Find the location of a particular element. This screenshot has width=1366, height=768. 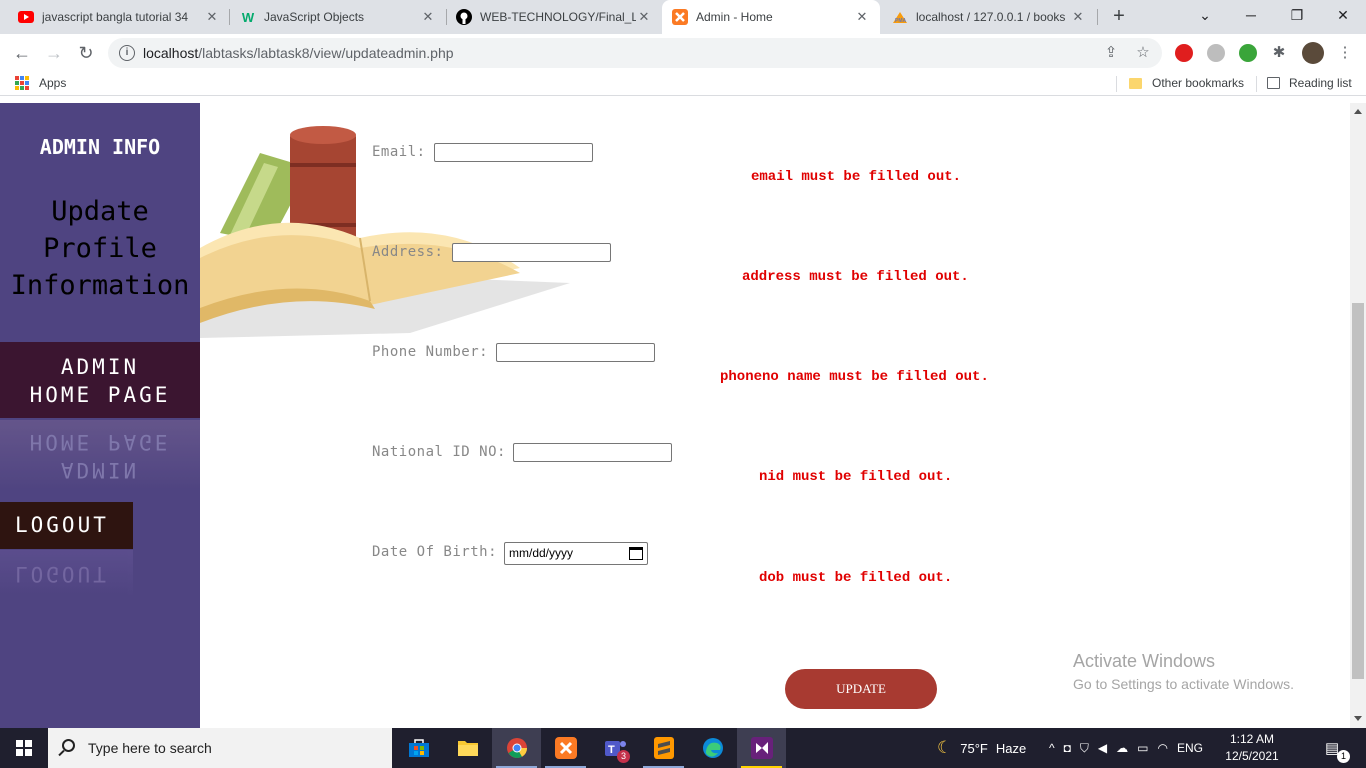

nid-field is located at coordinates (592, 452).